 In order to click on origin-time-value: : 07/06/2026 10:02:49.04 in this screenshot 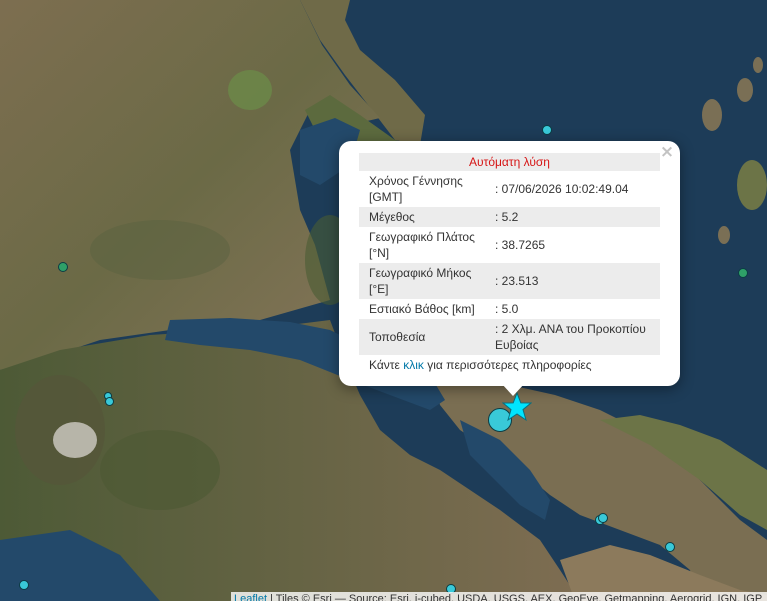, I will do `click(562, 189)`.